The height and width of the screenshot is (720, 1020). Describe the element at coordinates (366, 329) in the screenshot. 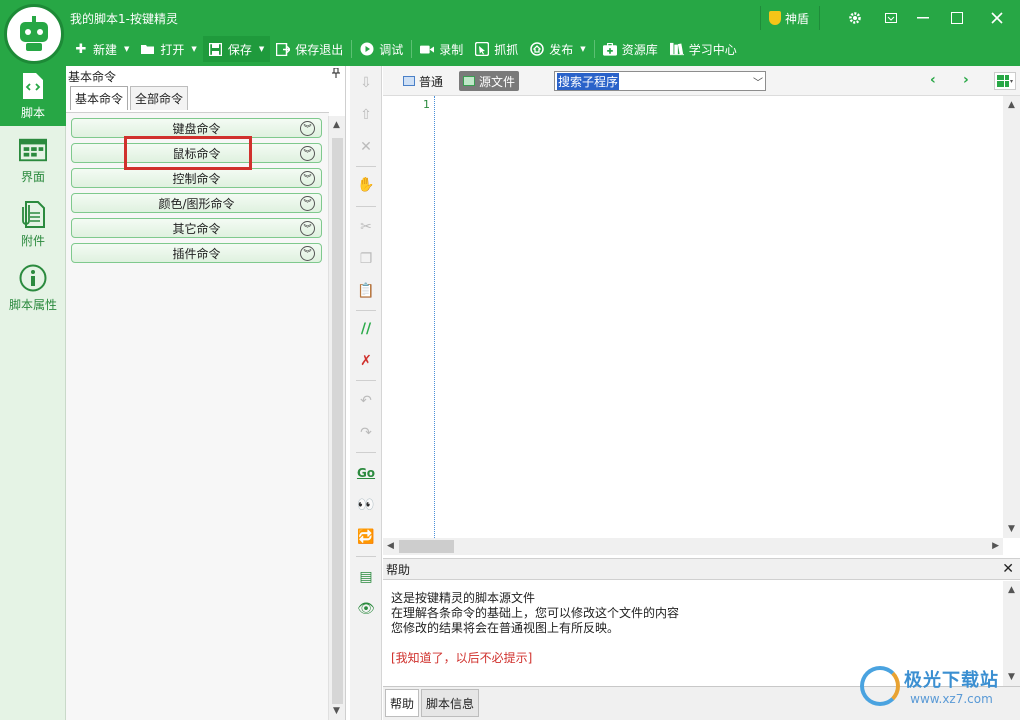

I see `comment-icon: //` at that location.